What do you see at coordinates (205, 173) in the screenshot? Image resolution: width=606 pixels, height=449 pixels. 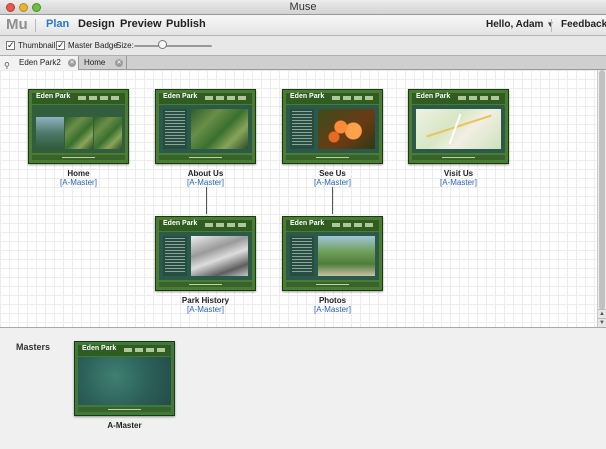 I see `page-name: About Us` at bounding box center [205, 173].